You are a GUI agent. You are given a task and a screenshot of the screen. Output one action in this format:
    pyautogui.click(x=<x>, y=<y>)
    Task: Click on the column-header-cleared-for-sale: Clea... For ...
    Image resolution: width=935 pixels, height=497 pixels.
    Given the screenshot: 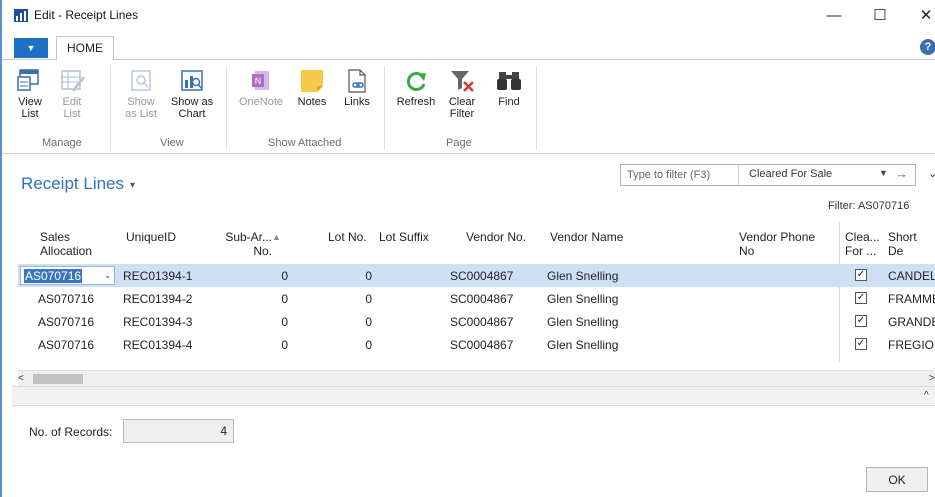 What is the action you would take?
    pyautogui.click(x=862, y=244)
    